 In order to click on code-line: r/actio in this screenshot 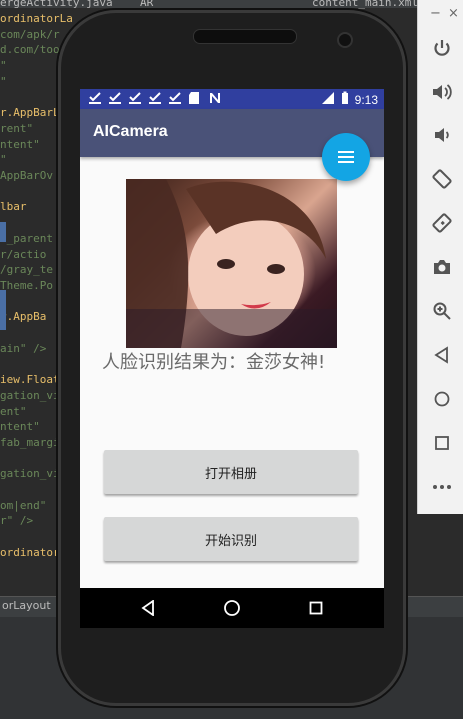, I will do `click(23, 254)`.